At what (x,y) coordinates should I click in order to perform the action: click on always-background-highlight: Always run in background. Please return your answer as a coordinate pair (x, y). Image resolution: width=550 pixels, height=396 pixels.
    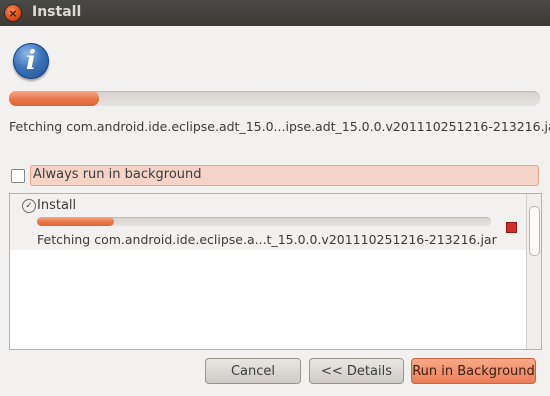
    Looking at the image, I should click on (284, 175).